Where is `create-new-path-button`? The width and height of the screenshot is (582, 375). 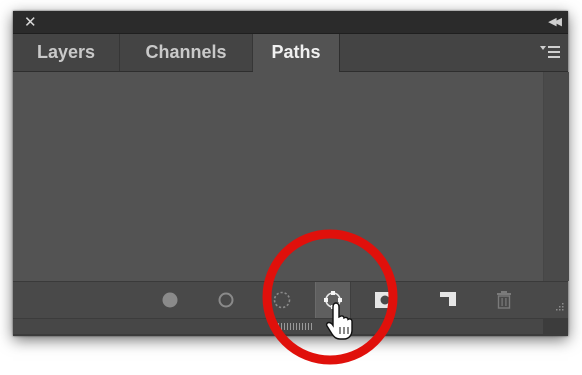
create-new-path-button is located at coordinates (448, 300).